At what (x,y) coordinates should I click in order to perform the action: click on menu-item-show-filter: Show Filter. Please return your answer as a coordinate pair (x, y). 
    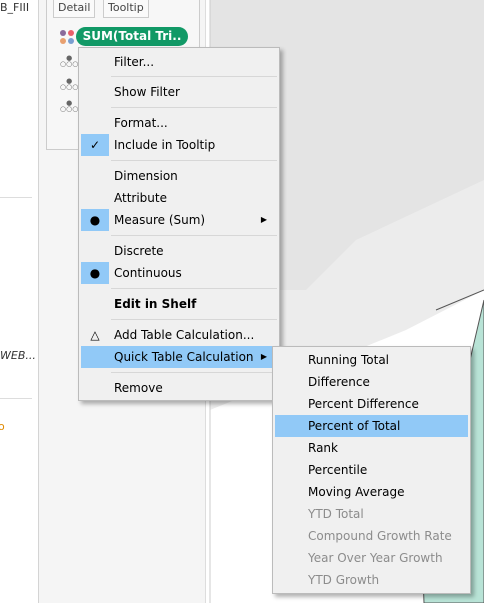
    Looking at the image, I should click on (179, 92).